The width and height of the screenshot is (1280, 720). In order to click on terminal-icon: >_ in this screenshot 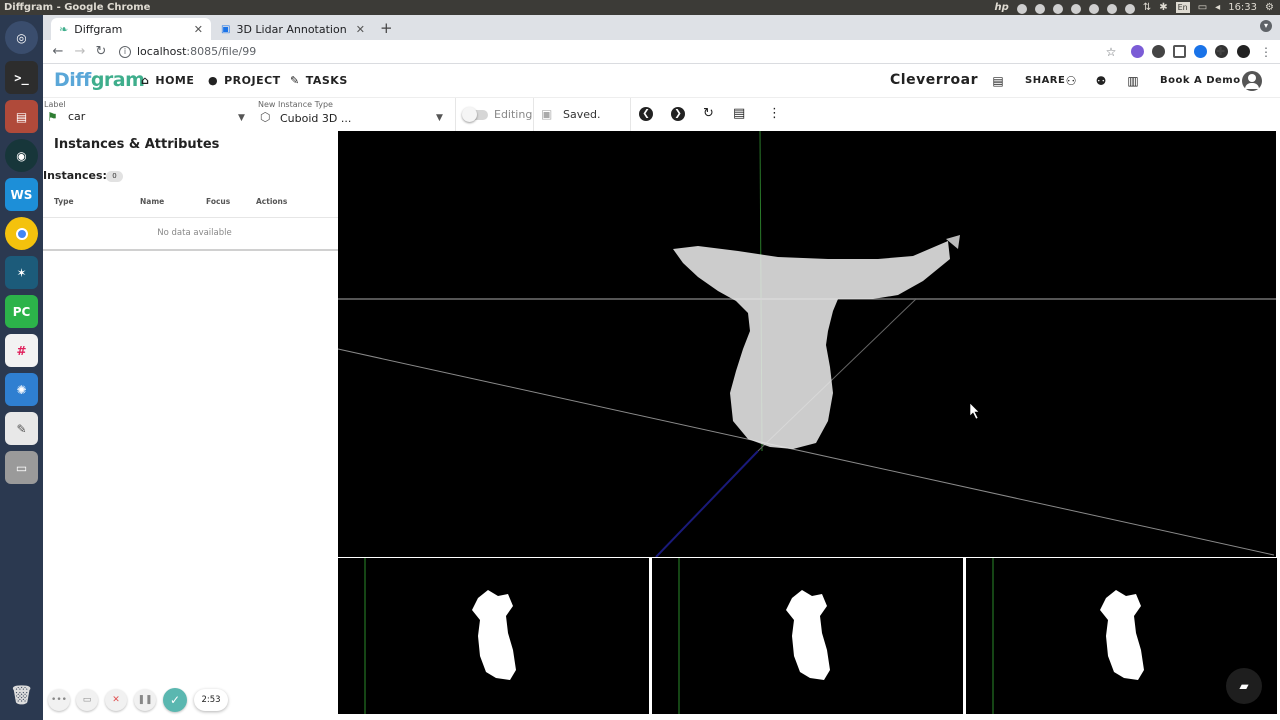, I will do `click(21, 77)`.